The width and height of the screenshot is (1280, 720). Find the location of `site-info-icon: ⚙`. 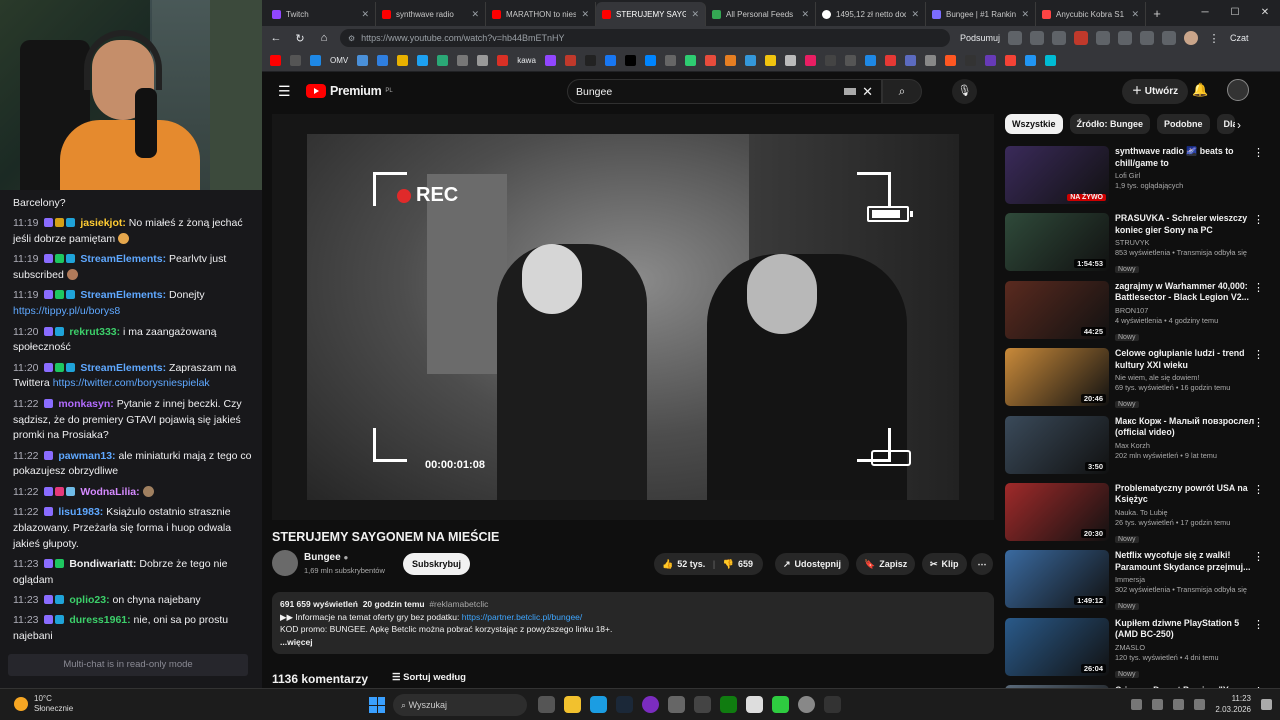

site-info-icon: ⚙ is located at coordinates (351, 38).